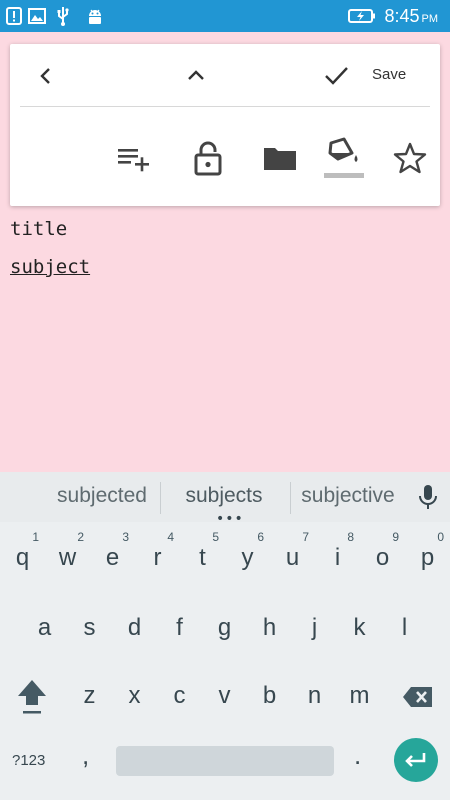 This screenshot has height=800, width=450. I want to click on suggestion-strip: subjected subjects subjective •••, so click(225, 499).